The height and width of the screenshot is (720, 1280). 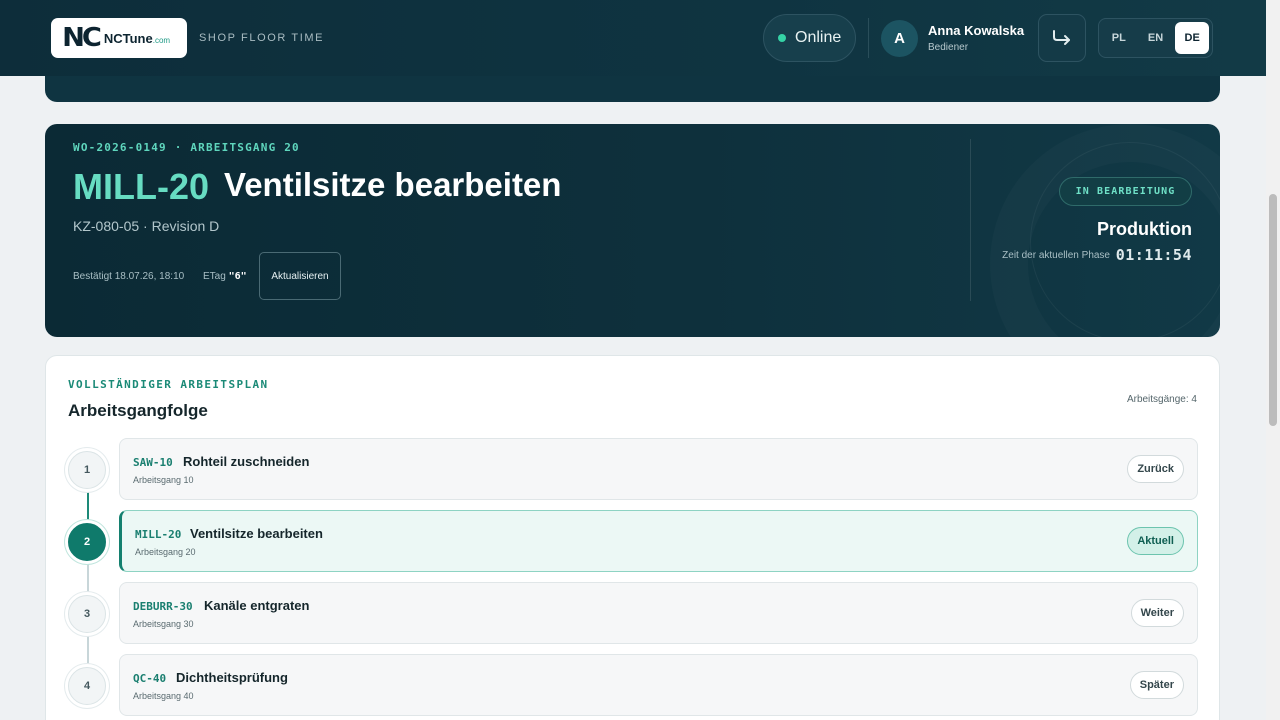 What do you see at coordinates (1156, 685) in the screenshot?
I see `later-button: Später` at bounding box center [1156, 685].